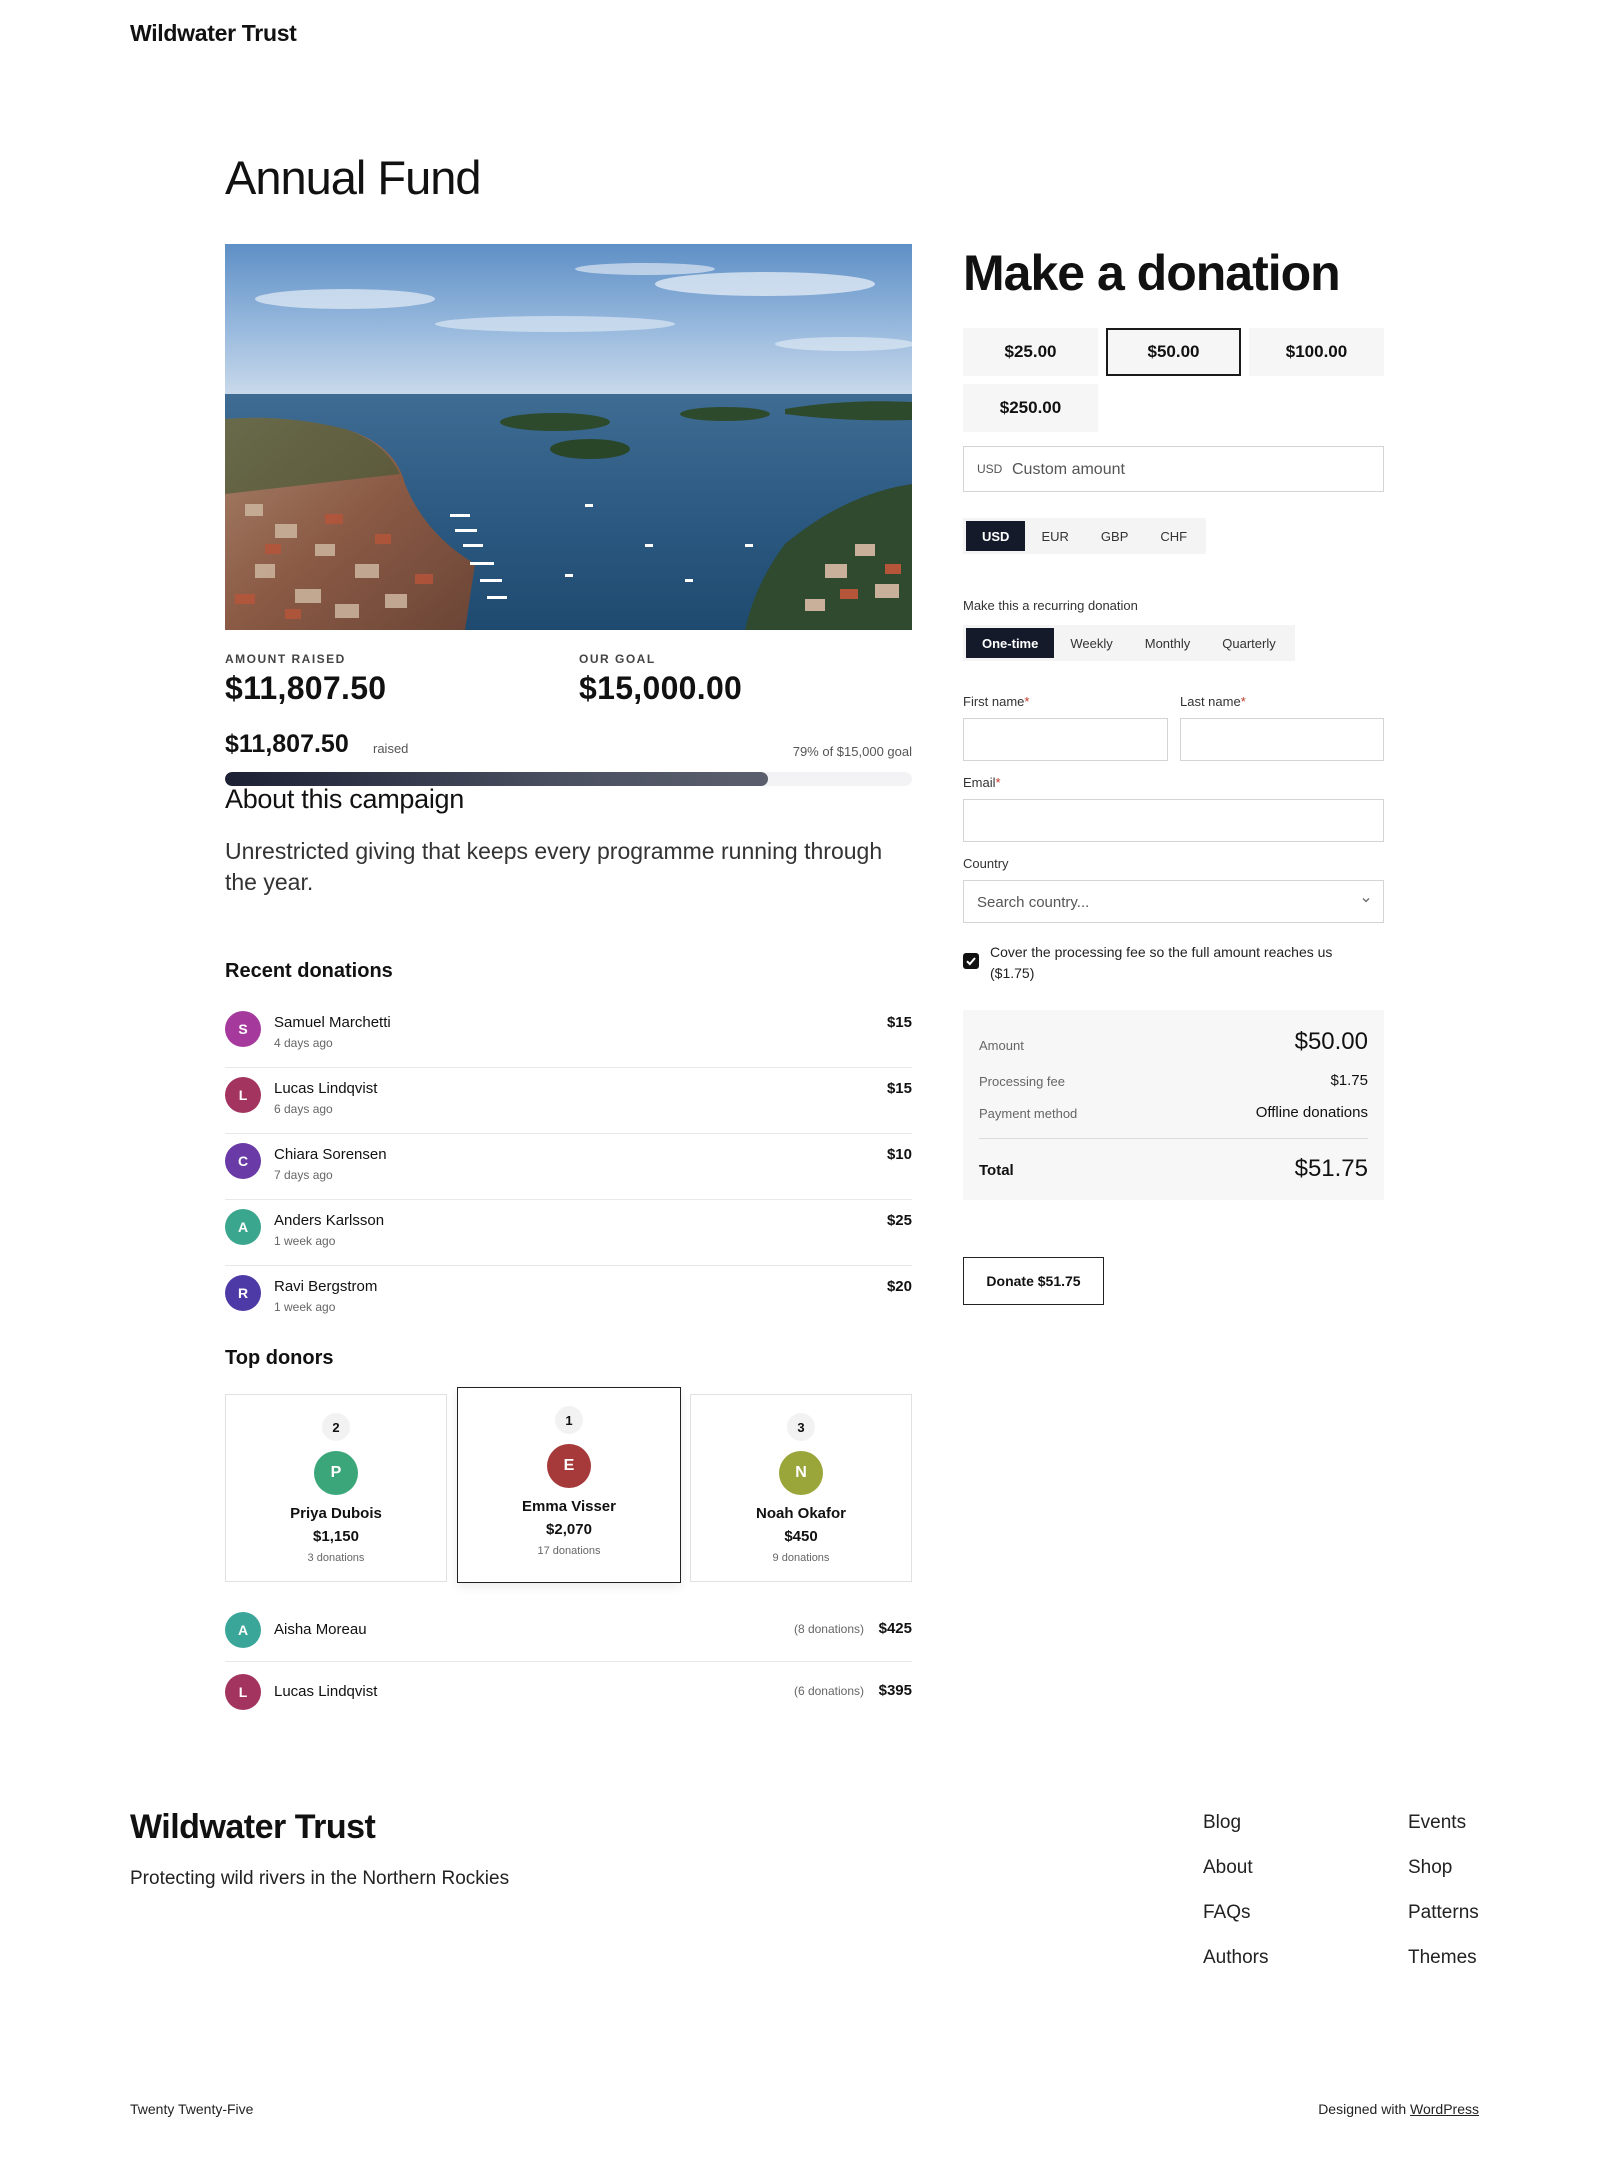 This screenshot has width=1600, height=2158. I want to click on frequency-weekly: Weekly, so click(1091, 643).